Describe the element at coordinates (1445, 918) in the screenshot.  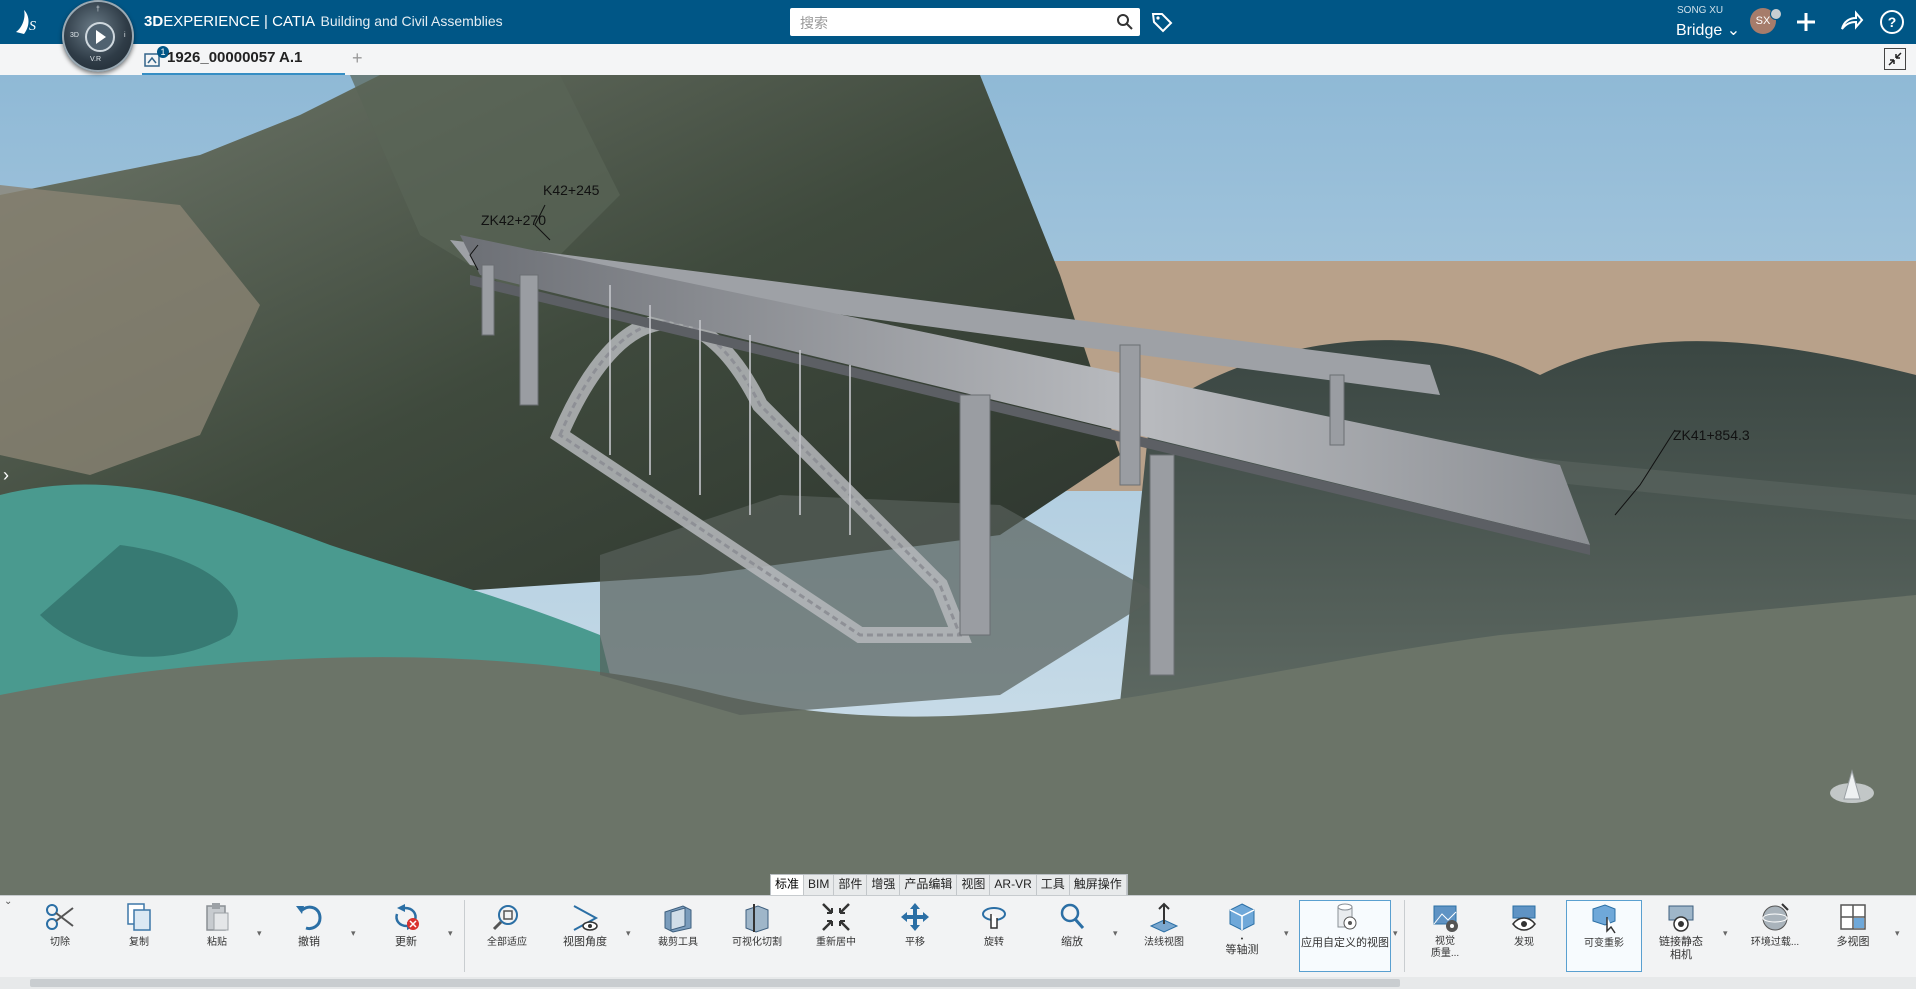
I see `visual-quality-icon` at that location.